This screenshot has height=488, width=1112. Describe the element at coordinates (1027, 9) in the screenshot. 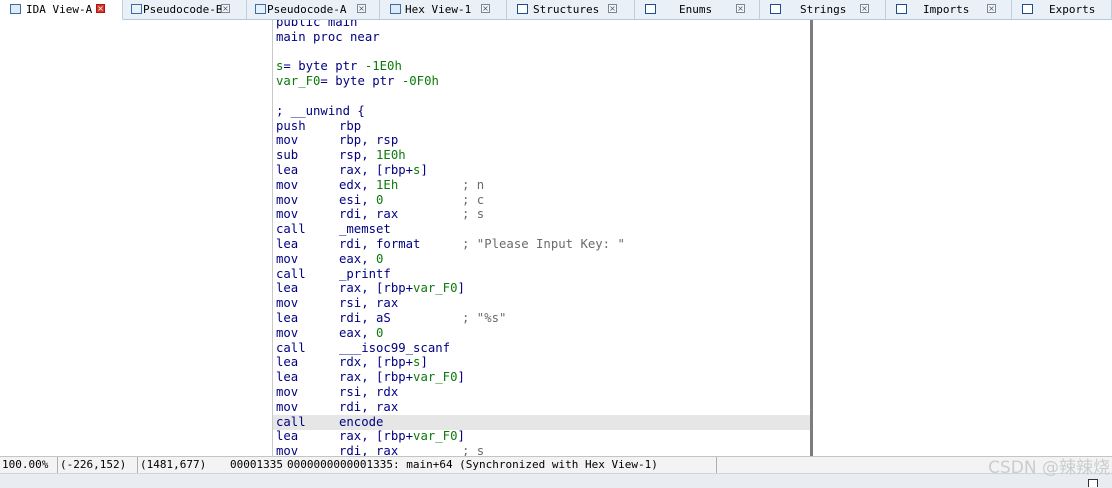

I see `exports-icon` at that location.